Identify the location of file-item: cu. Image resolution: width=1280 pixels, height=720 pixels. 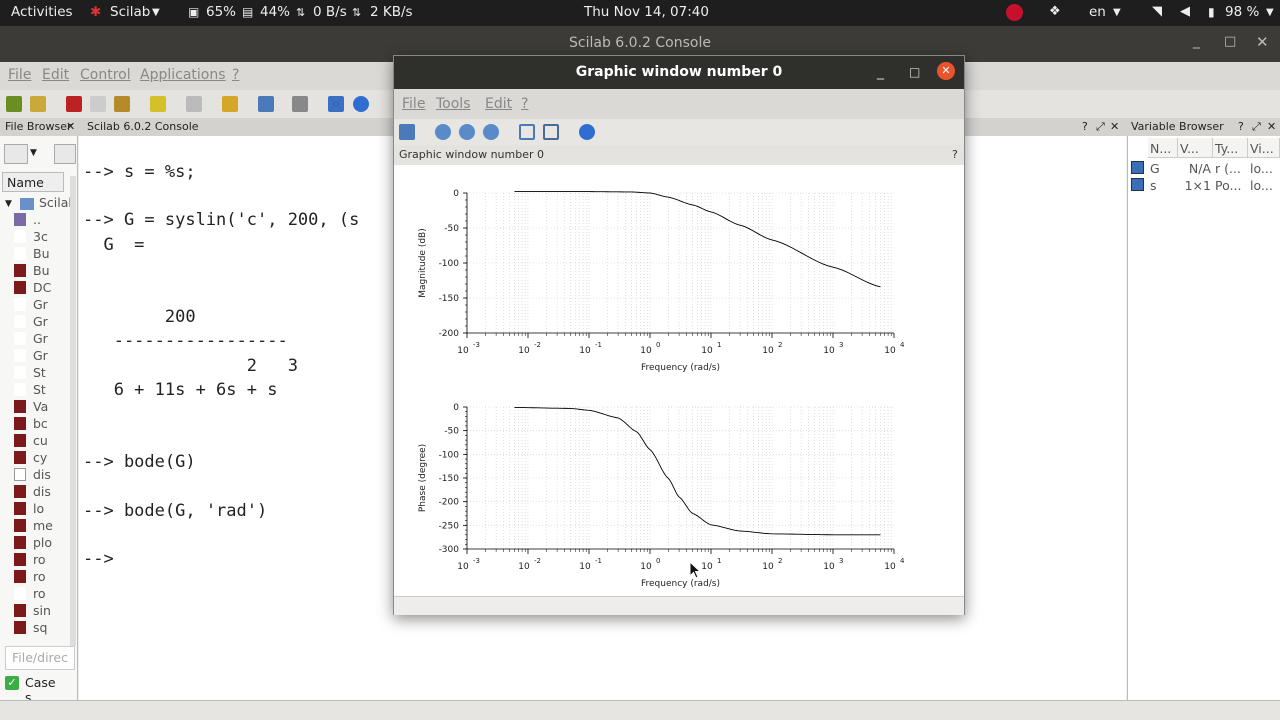
(31, 440).